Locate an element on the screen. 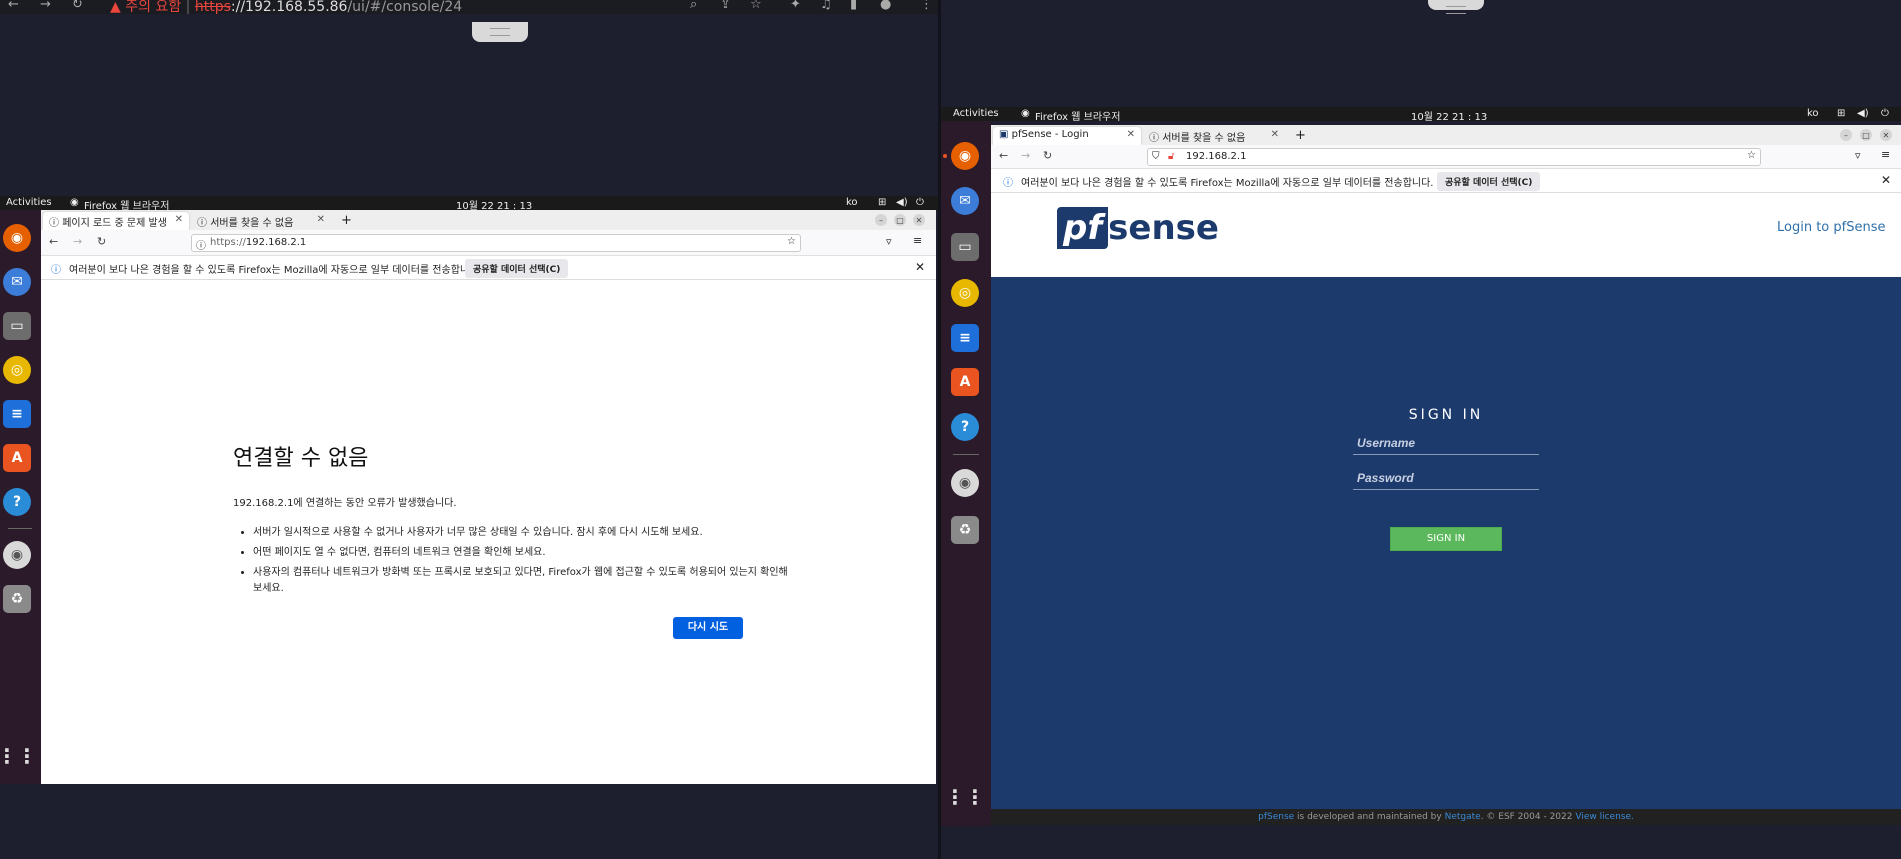  url-bar: ⛉ 🔓︎ 192.168.2.1 ☆ is located at coordinates (1454, 157).